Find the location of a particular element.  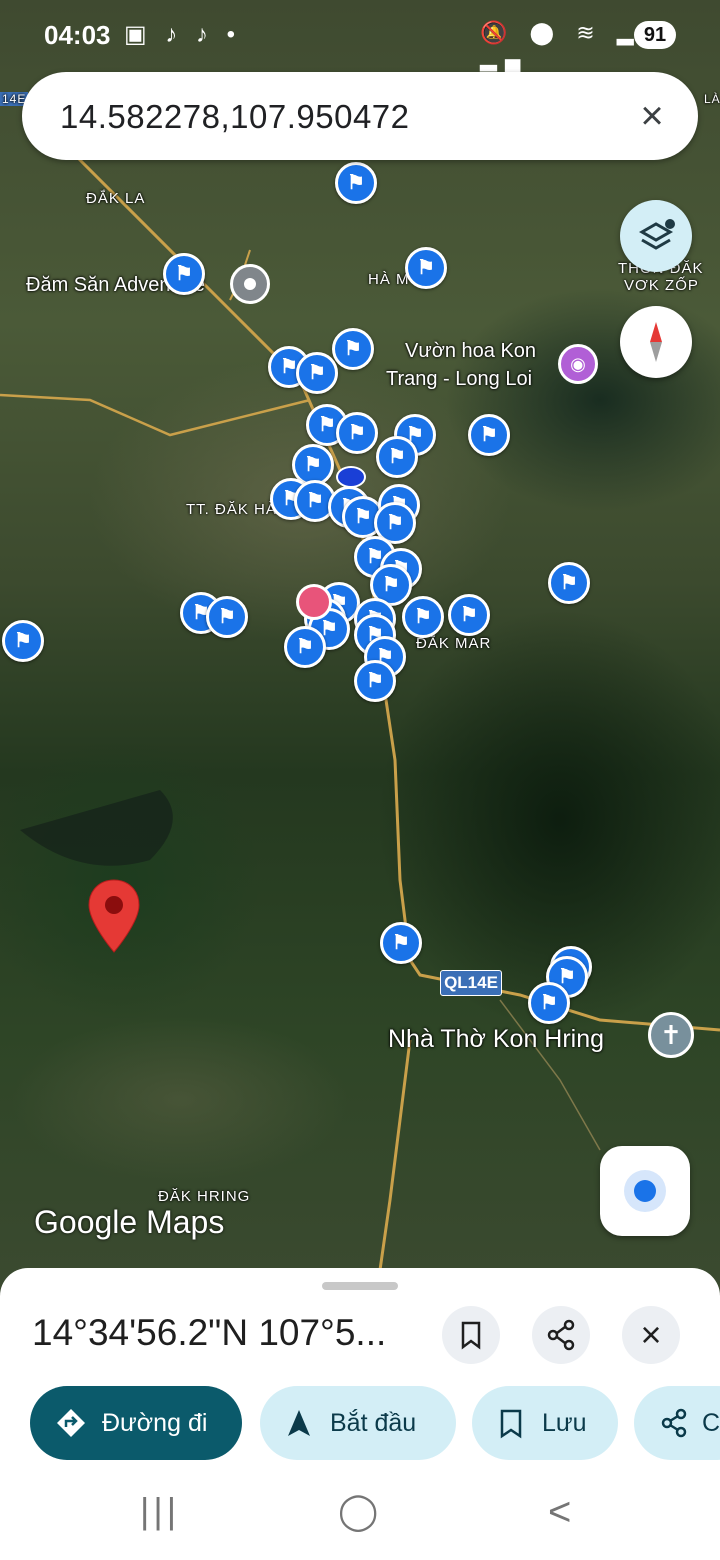

compass-icon is located at coordinates (656, 342).